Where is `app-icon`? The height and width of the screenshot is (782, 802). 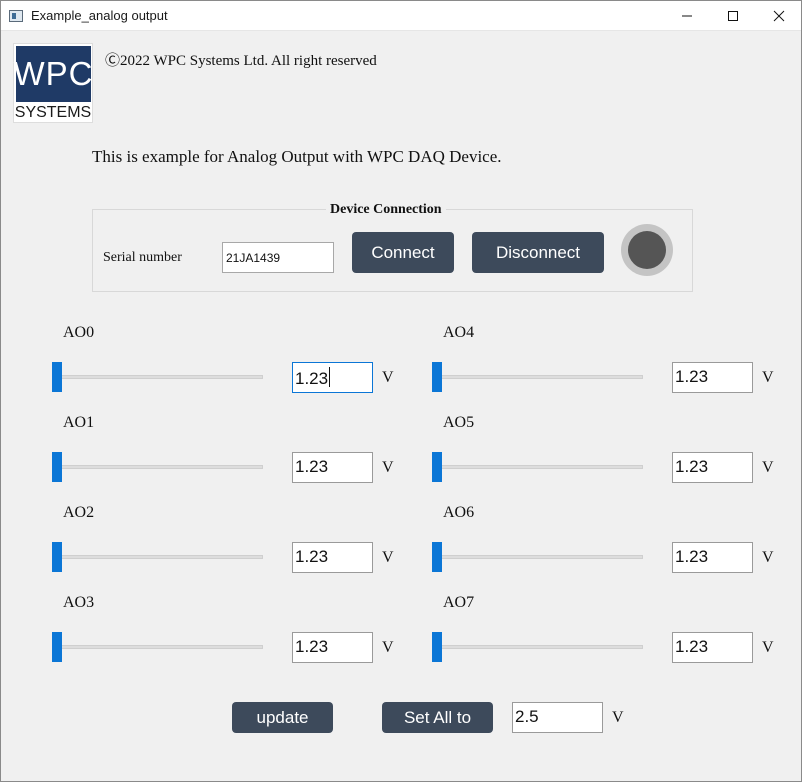
app-icon is located at coordinates (16, 16).